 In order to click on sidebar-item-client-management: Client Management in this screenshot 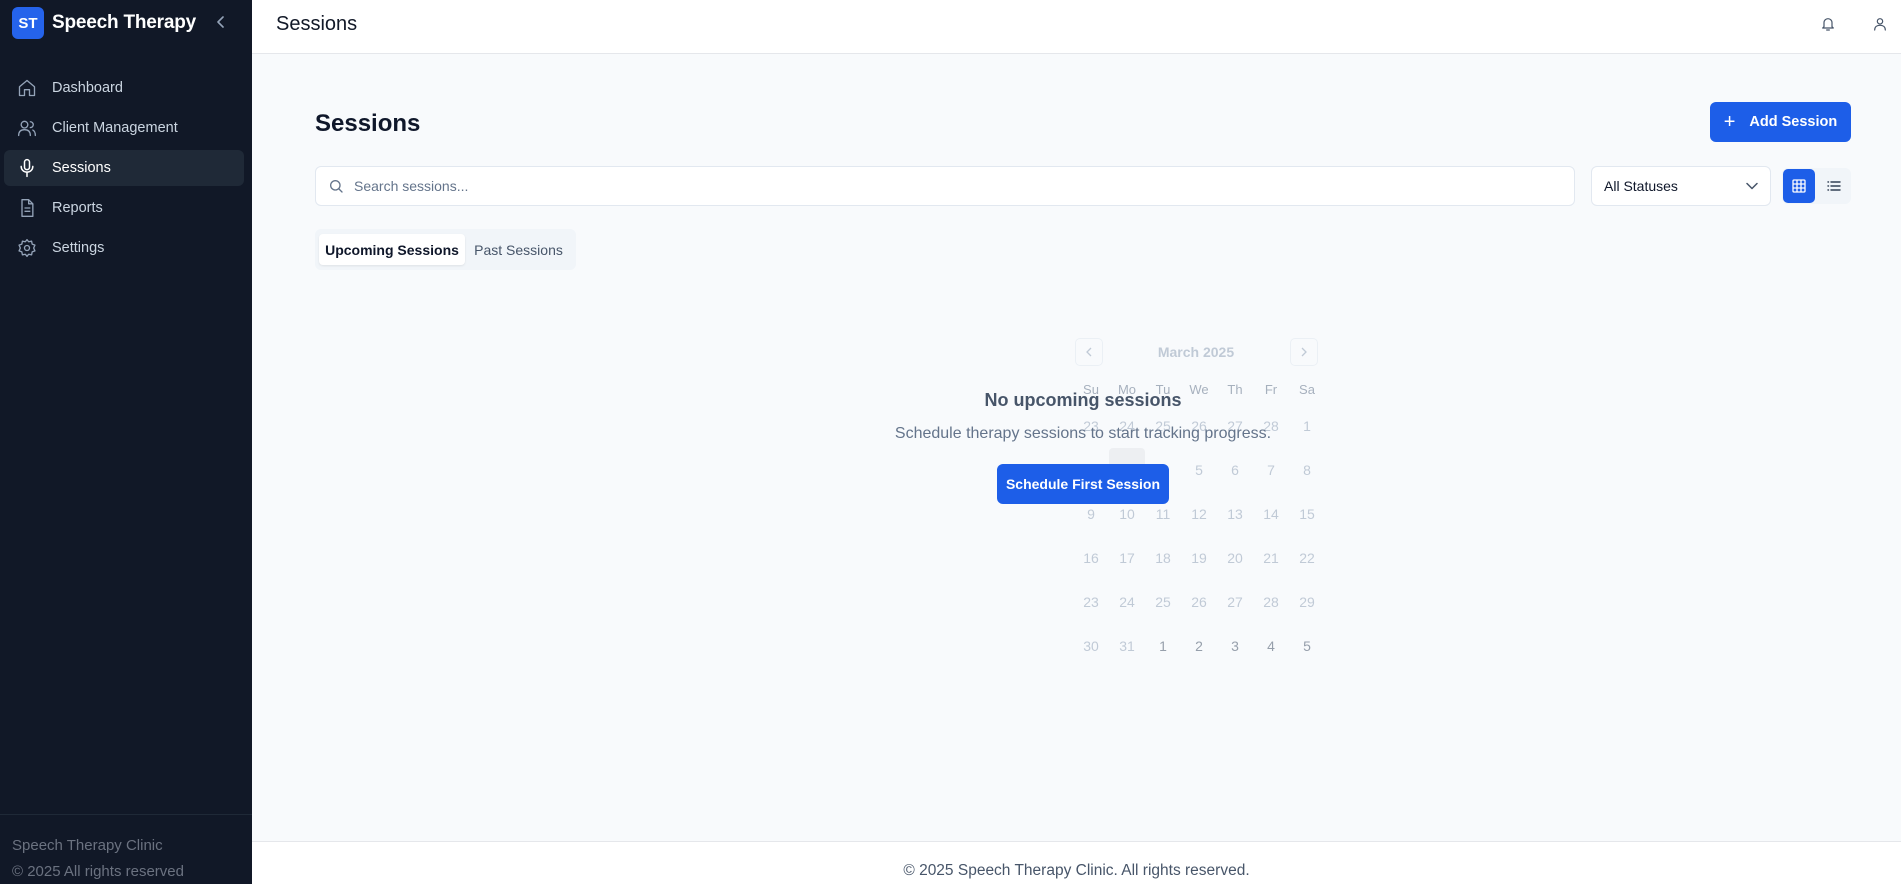, I will do `click(124, 128)`.